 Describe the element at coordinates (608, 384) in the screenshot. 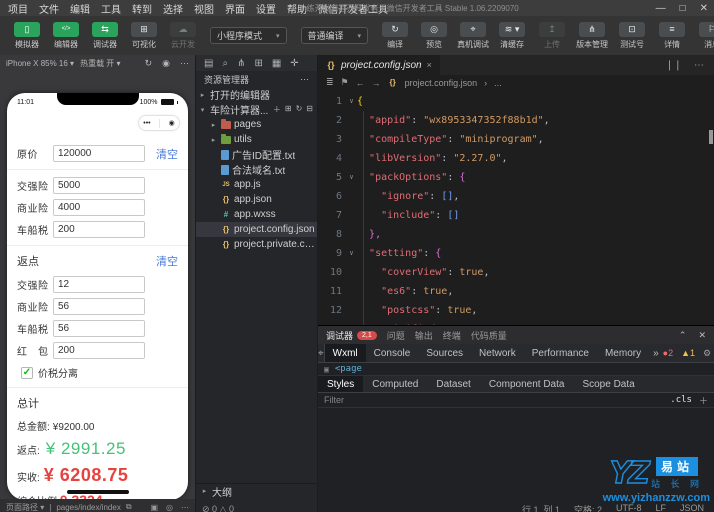

I see `tab-scope-data: Scope Data` at that location.